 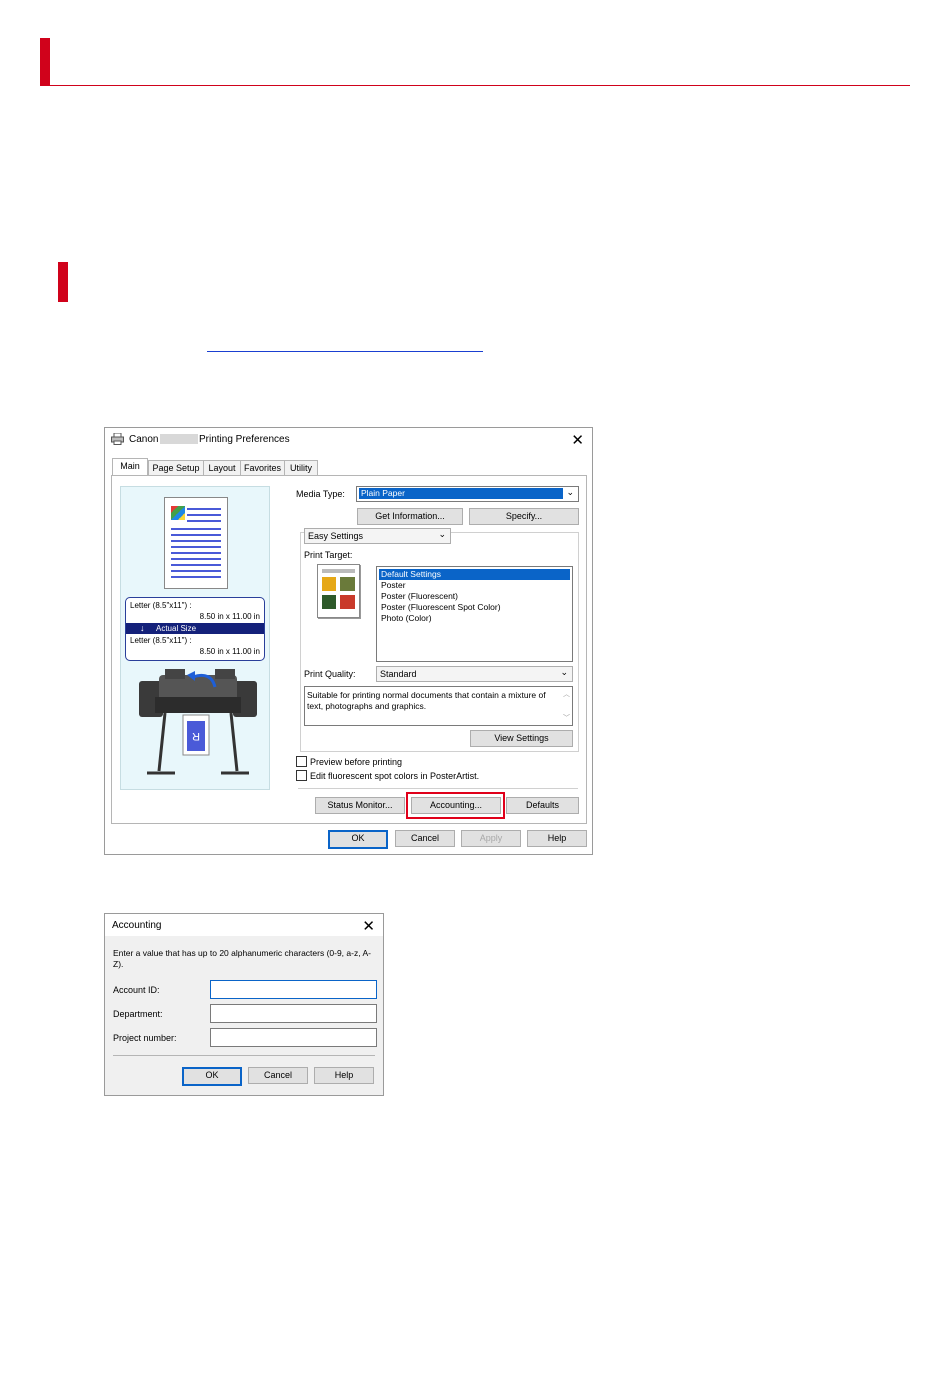 I want to click on redacted-model-name, so click(x=179, y=439).